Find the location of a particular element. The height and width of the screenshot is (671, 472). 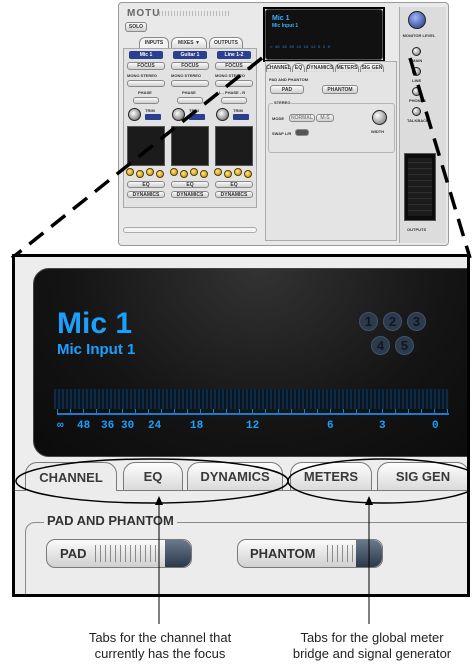

pointer-left-arrow is located at coordinates (159, 500).